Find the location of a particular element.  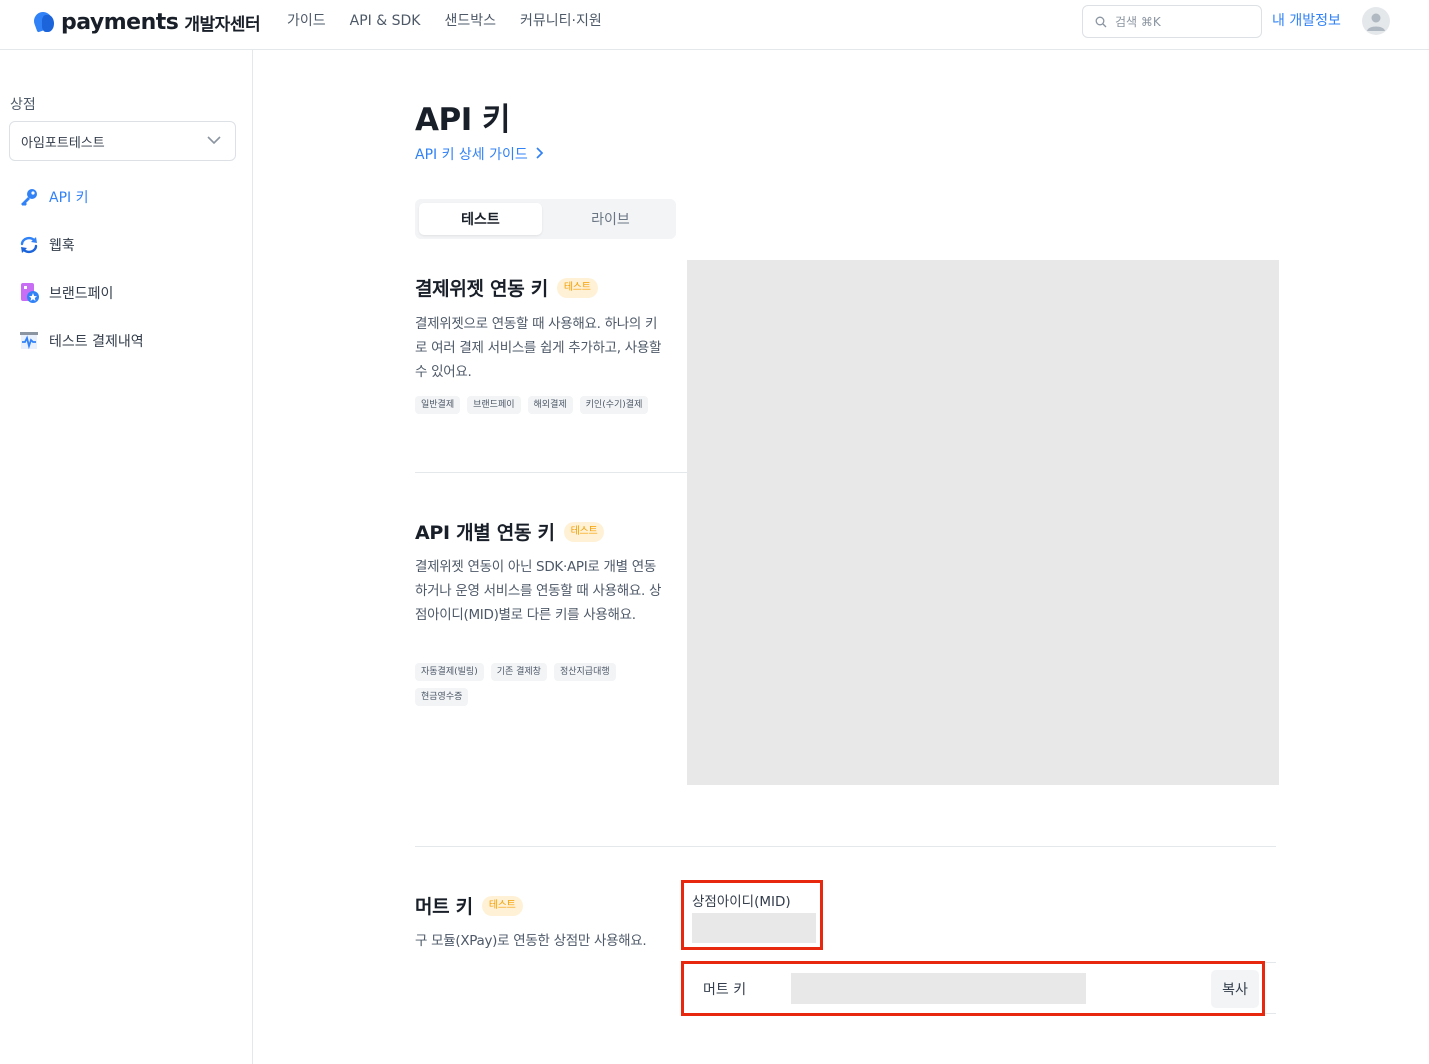

chip: 해외결제 is located at coordinates (550, 405).